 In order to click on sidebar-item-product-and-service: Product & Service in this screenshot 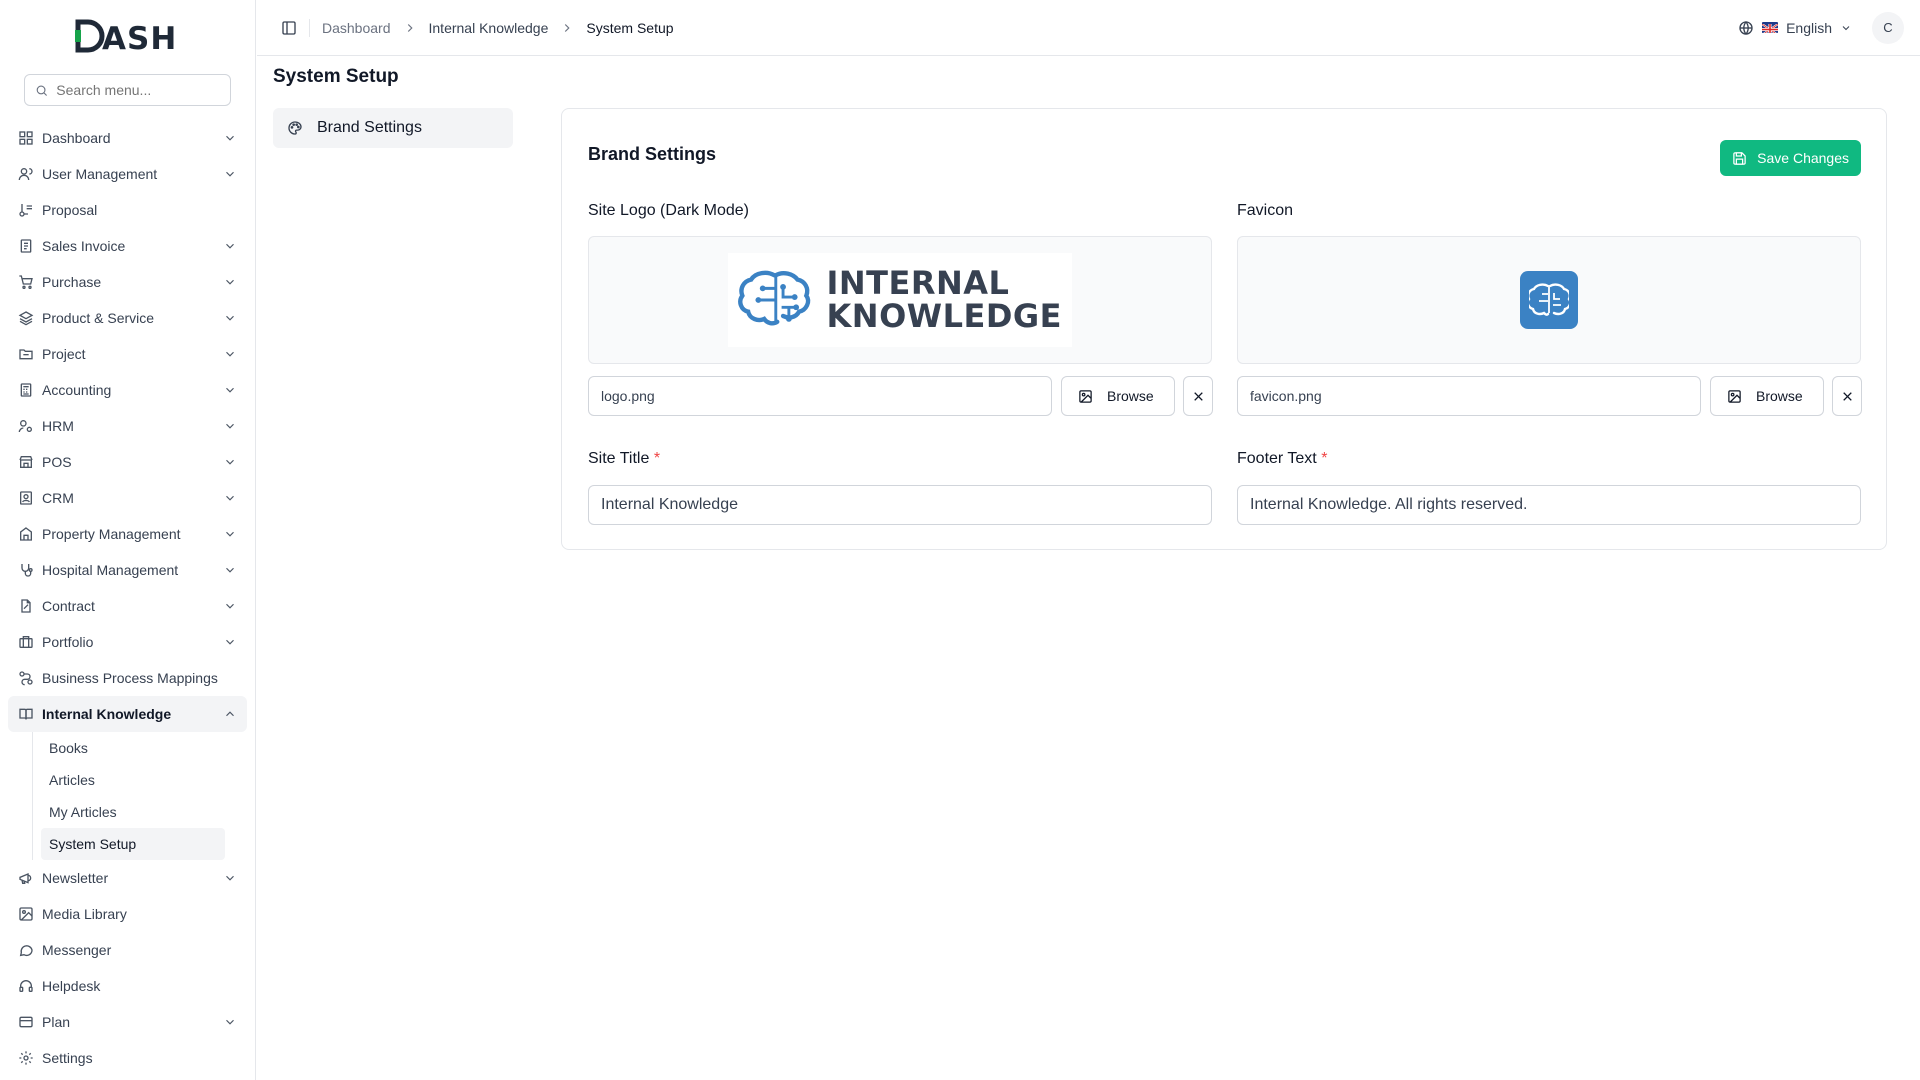, I will do `click(127, 318)`.